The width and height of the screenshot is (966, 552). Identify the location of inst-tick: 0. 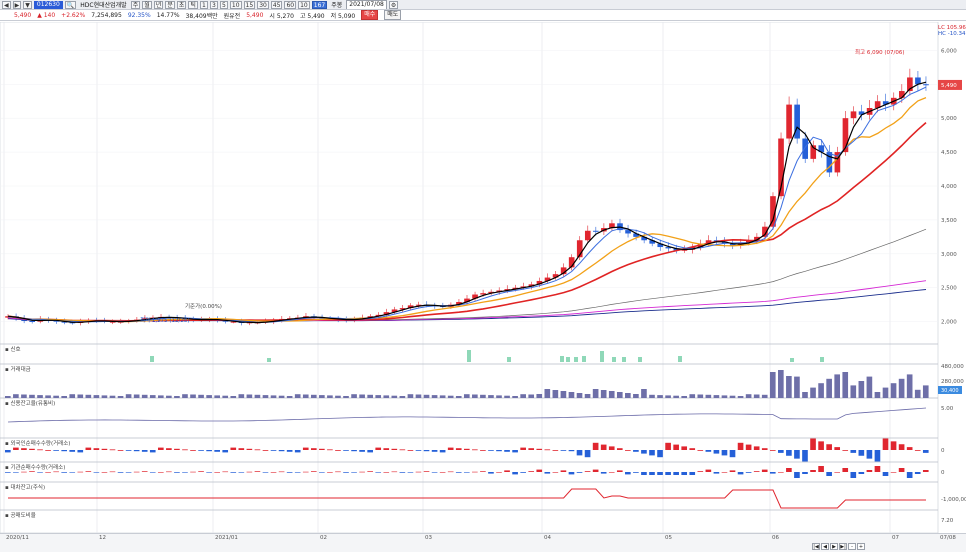
(943, 473).